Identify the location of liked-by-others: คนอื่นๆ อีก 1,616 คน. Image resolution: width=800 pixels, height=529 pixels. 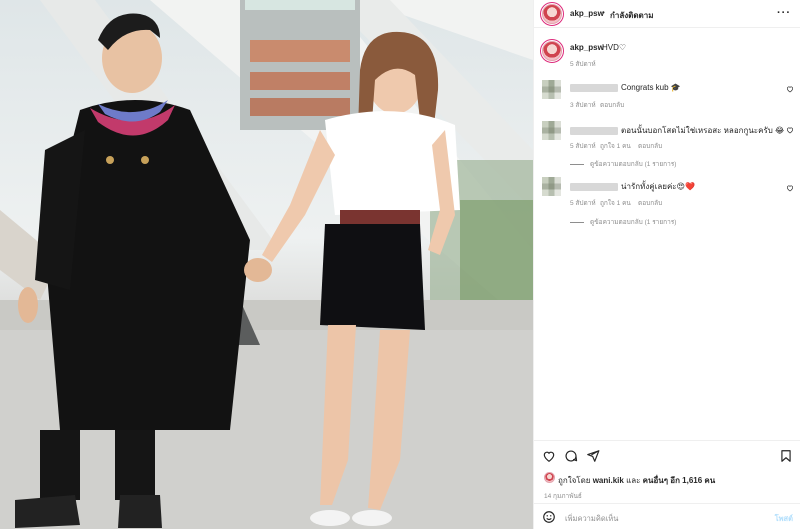
(679, 480).